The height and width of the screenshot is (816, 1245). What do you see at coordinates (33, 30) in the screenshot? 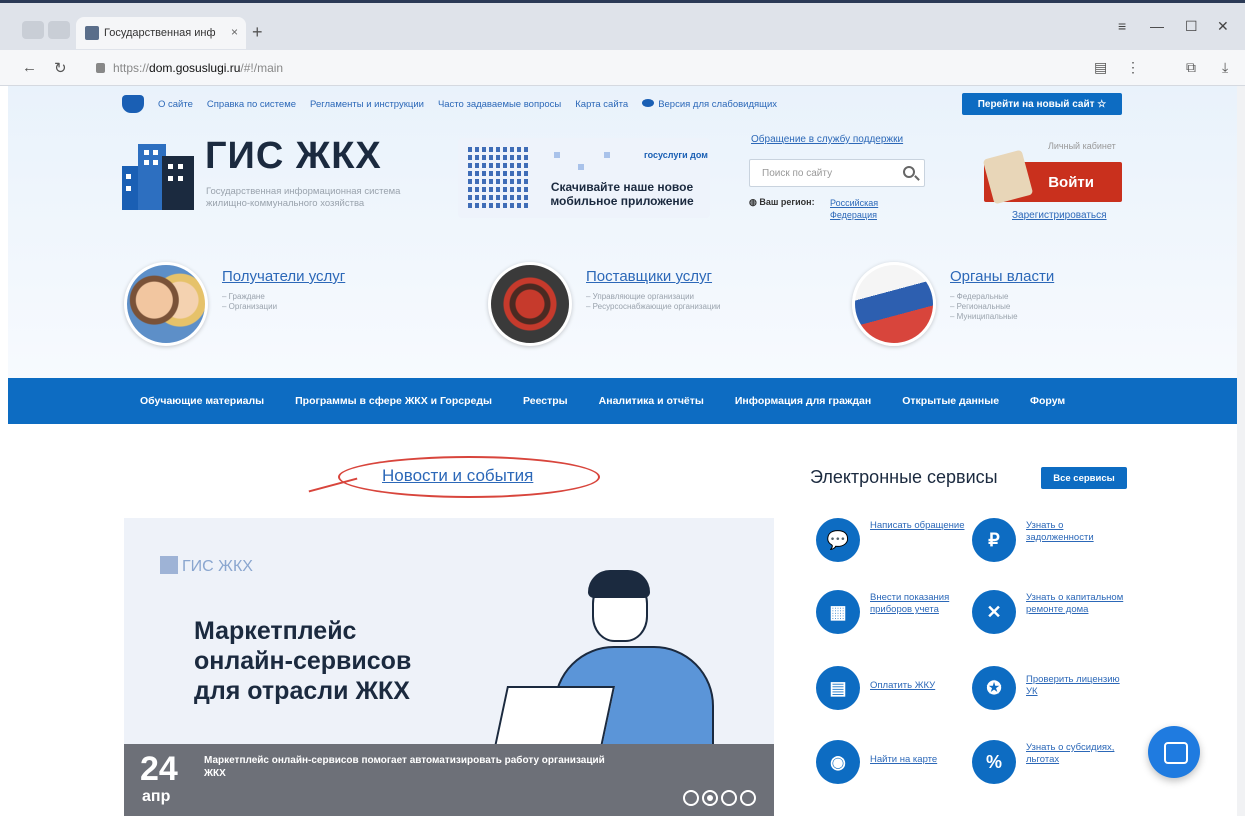
I see `tab-menu-icon` at bounding box center [33, 30].